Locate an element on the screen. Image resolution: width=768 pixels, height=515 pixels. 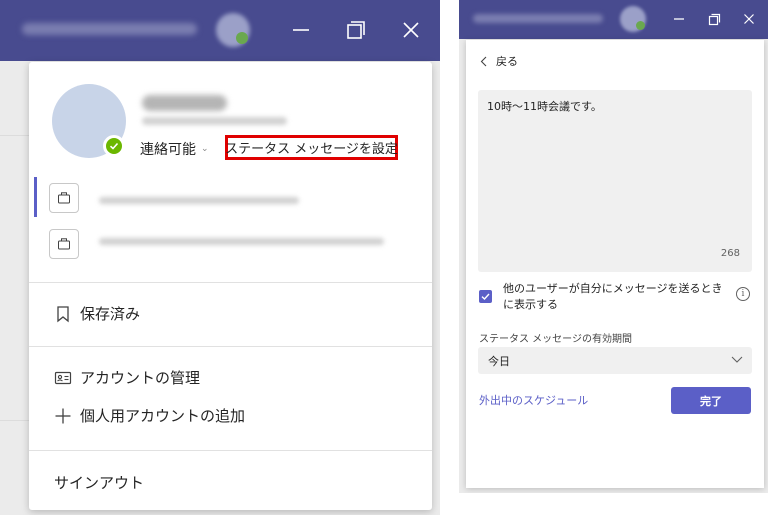
check-icon is located at coordinates (114, 146).